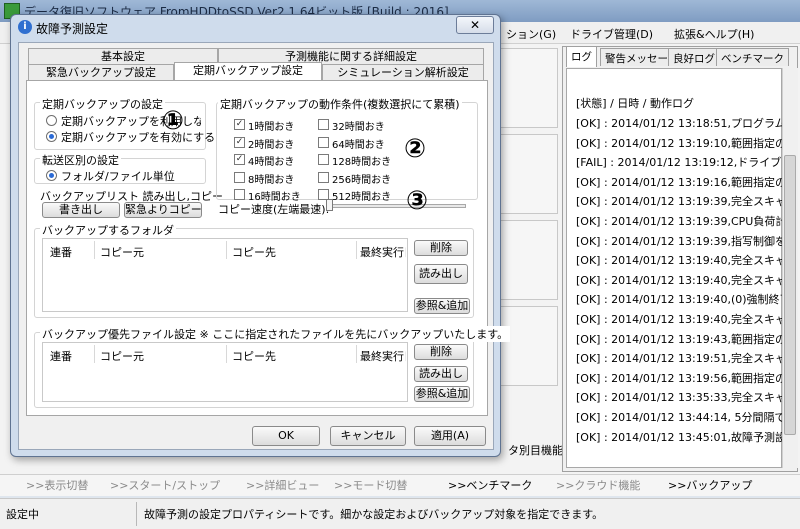 Image resolution: width=800 pixels, height=529 pixels. What do you see at coordinates (57, 485) in the screenshot?
I see `toolbar-display-toggle: >>表示切替` at bounding box center [57, 485].